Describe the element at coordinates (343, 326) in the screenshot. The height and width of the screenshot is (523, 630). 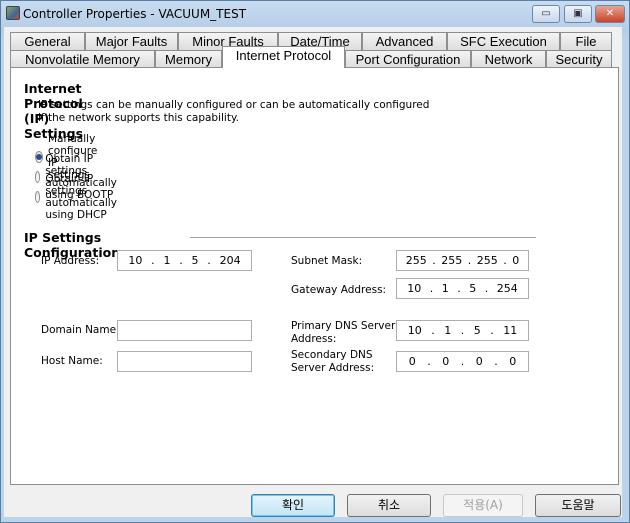
I see `primary-dns-label: Primary DNS Server` at that location.